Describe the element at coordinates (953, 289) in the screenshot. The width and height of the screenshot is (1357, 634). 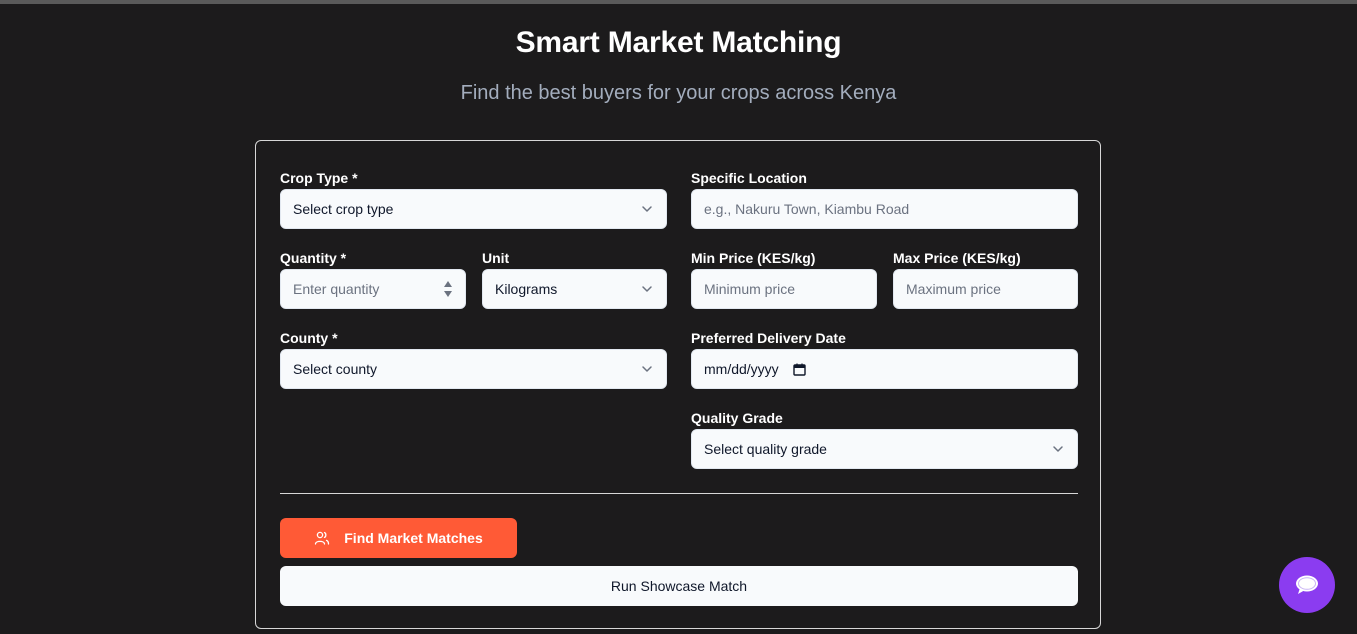
I see `max-price-placeholder: Maximum price` at that location.